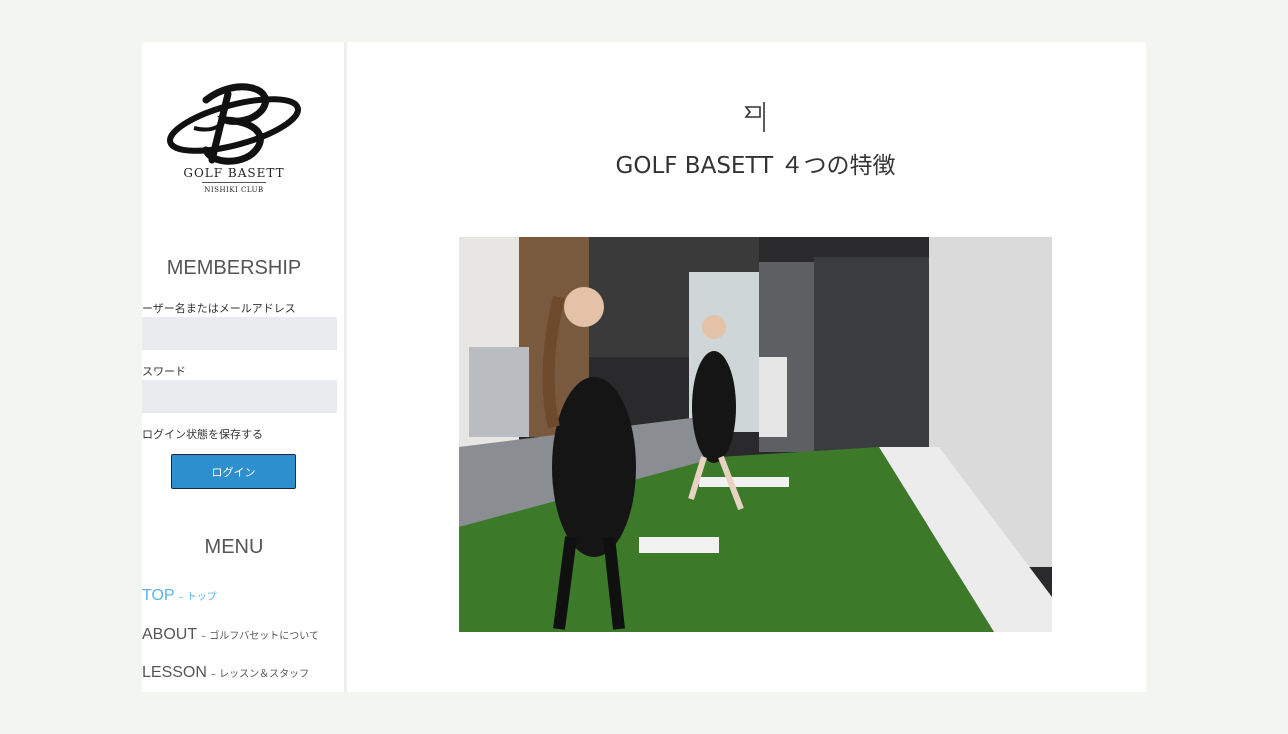 Image resolution: width=1288 pixels, height=734 pixels. Describe the element at coordinates (260, 636) in the screenshot. I see `menu-item-sublabel: – ゴルフバセットについて` at that location.